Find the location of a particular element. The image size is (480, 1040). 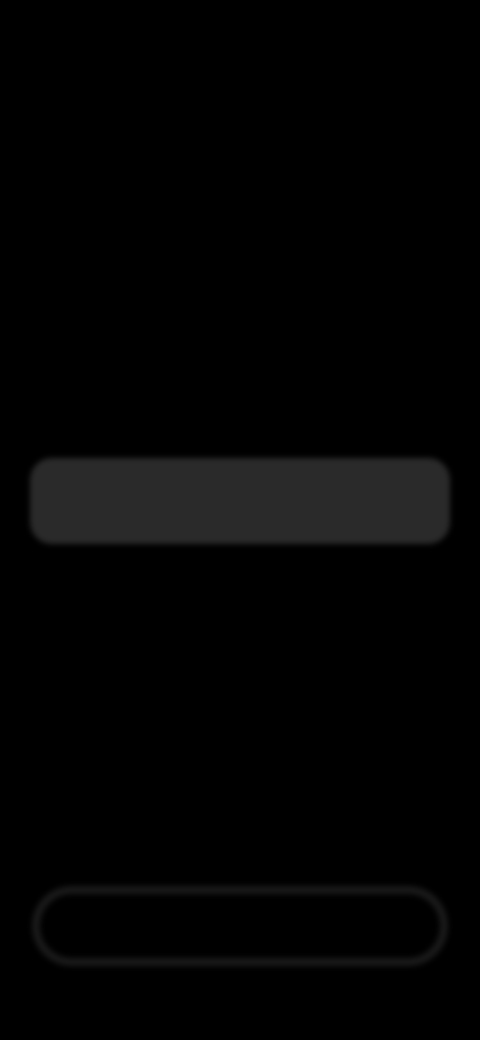

picker-selection-highlight is located at coordinates (240, 501).